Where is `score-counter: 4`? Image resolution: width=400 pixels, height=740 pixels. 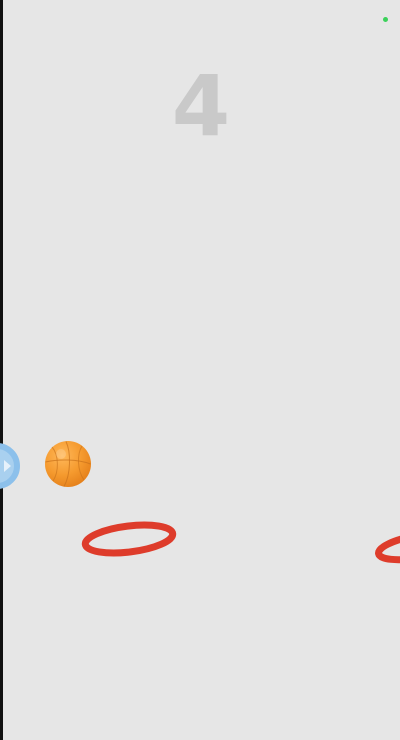
score-counter: 4 is located at coordinates (201, 106).